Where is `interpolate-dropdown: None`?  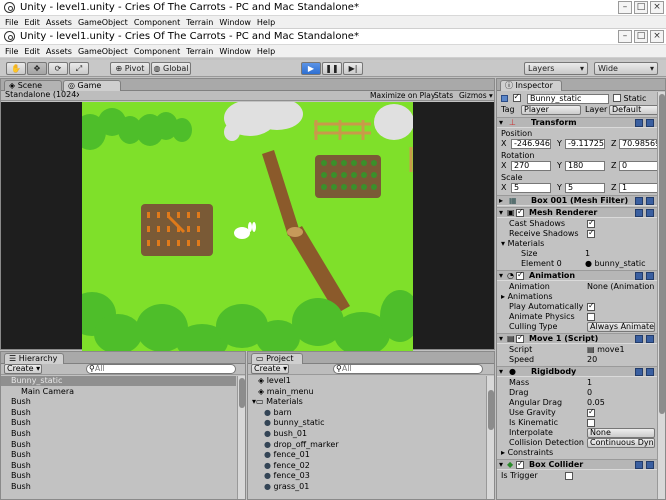
interpolate-dropdown: None is located at coordinates (621, 433).